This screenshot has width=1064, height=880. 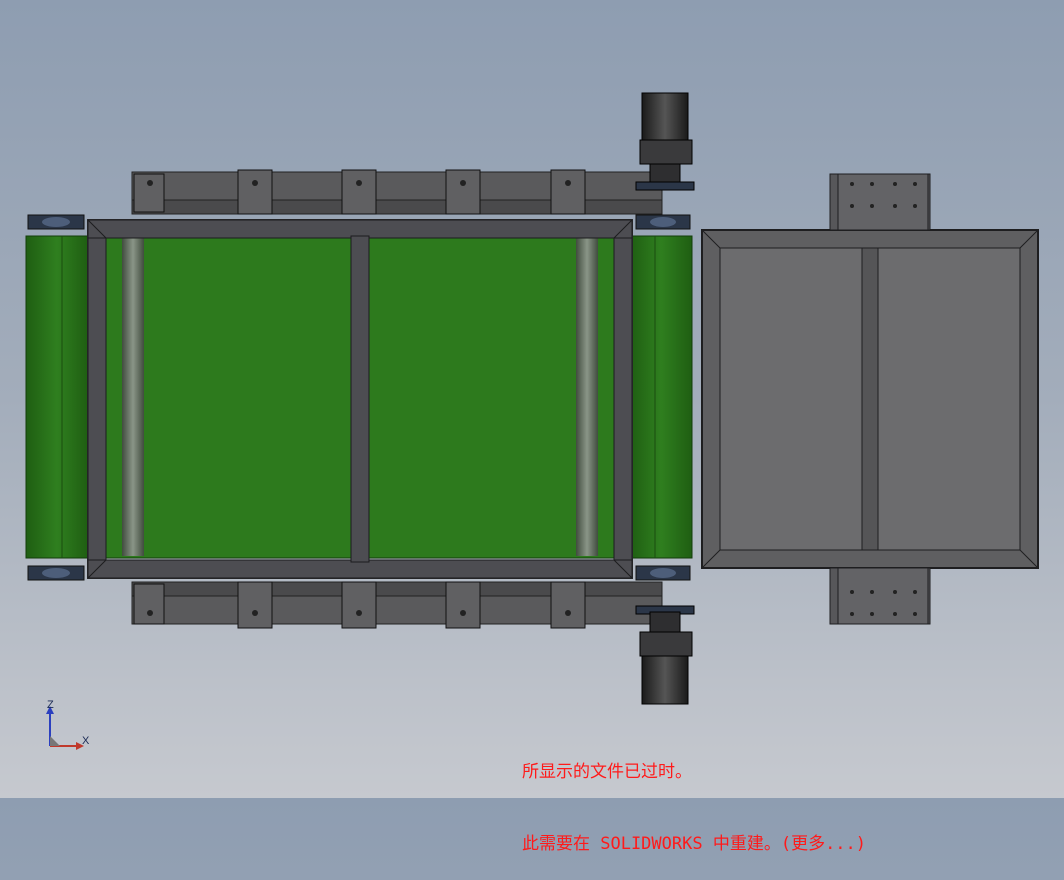 I want to click on notice-line-2: 此需要在 SOLIDWORKS 中重建。(更多...), so click(x=694, y=844).